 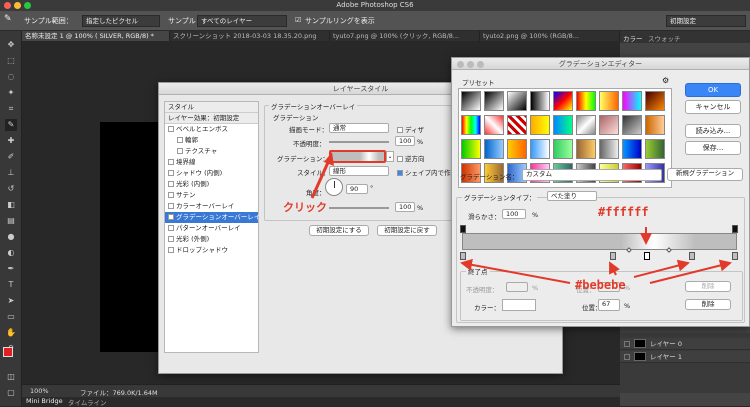 I want to click on workspace-select: 初期設定, so click(x=706, y=21).